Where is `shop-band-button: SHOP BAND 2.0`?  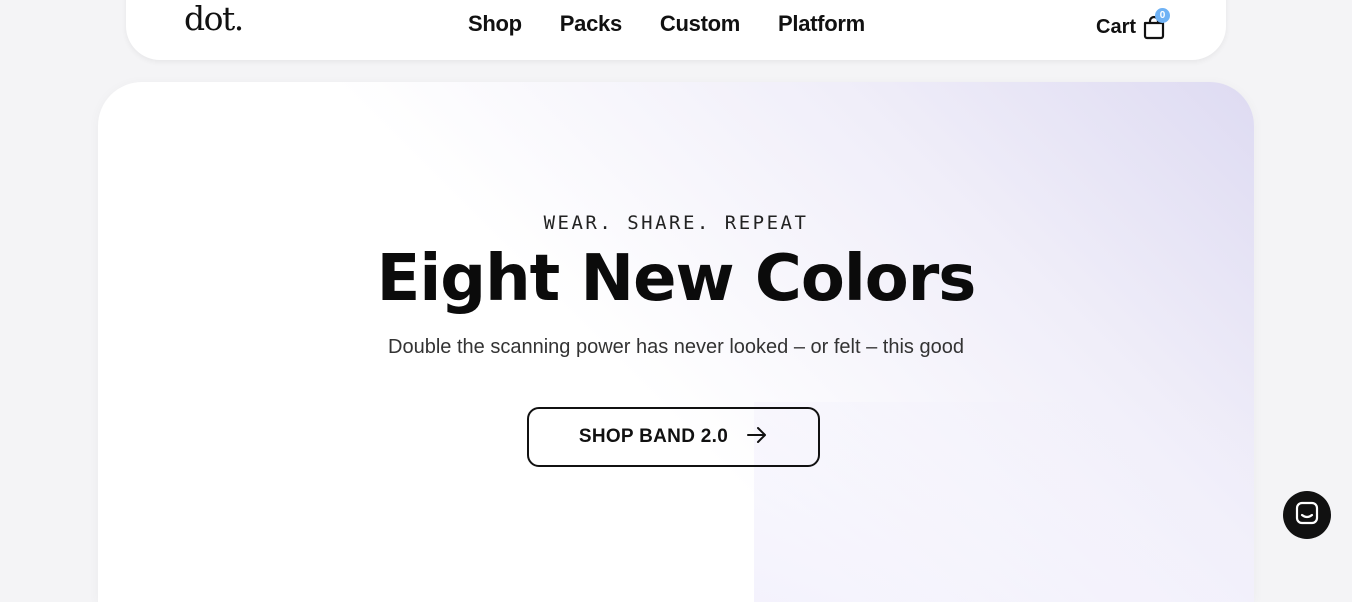
shop-band-button: SHOP BAND 2.0 is located at coordinates (673, 437).